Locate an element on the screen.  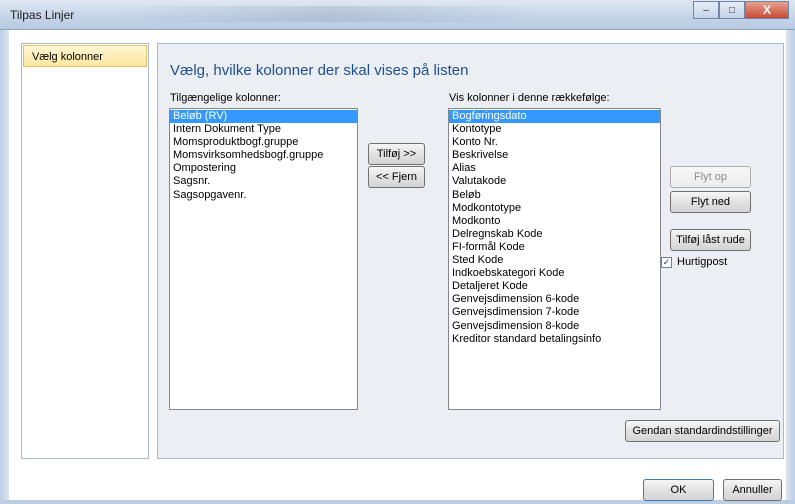
window-controls: – □ X is located at coordinates (741, 10).